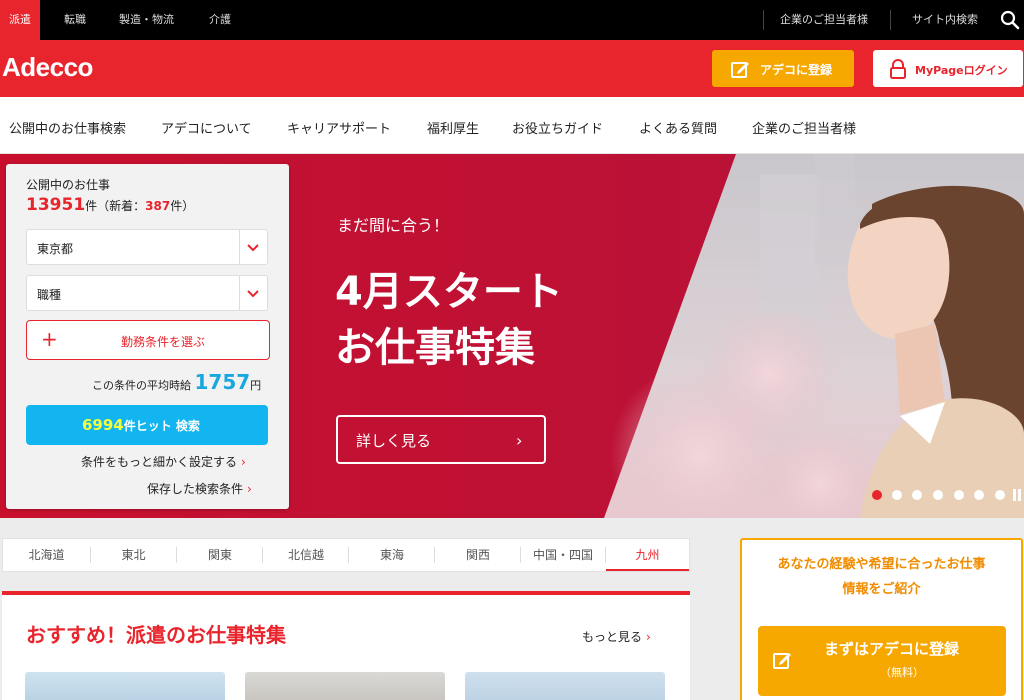  What do you see at coordinates (161, 426) in the screenshot?
I see `hit-label: 件ヒット 検索` at bounding box center [161, 426].